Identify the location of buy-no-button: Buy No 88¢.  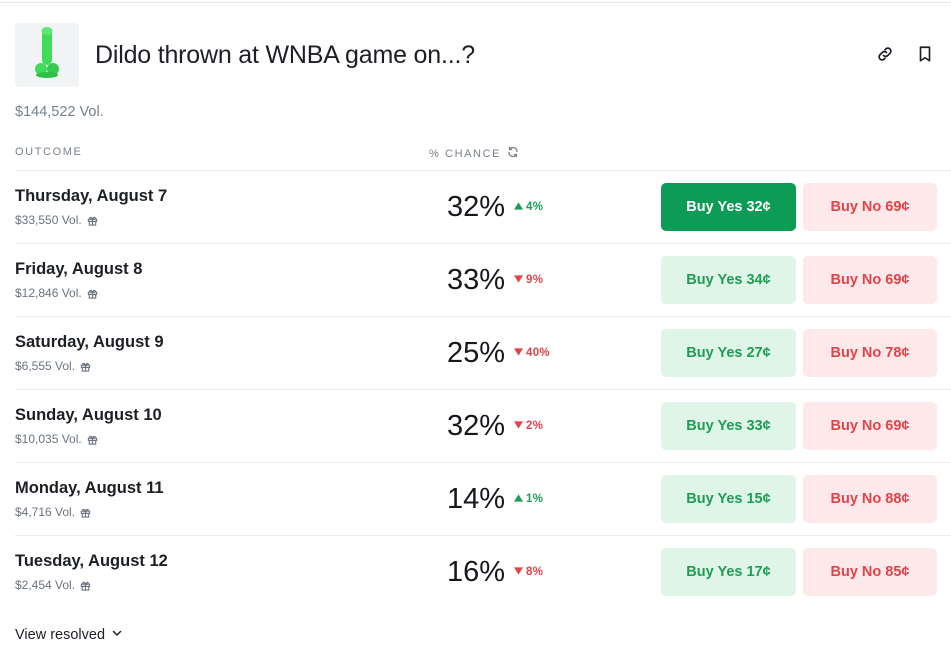
(870, 499).